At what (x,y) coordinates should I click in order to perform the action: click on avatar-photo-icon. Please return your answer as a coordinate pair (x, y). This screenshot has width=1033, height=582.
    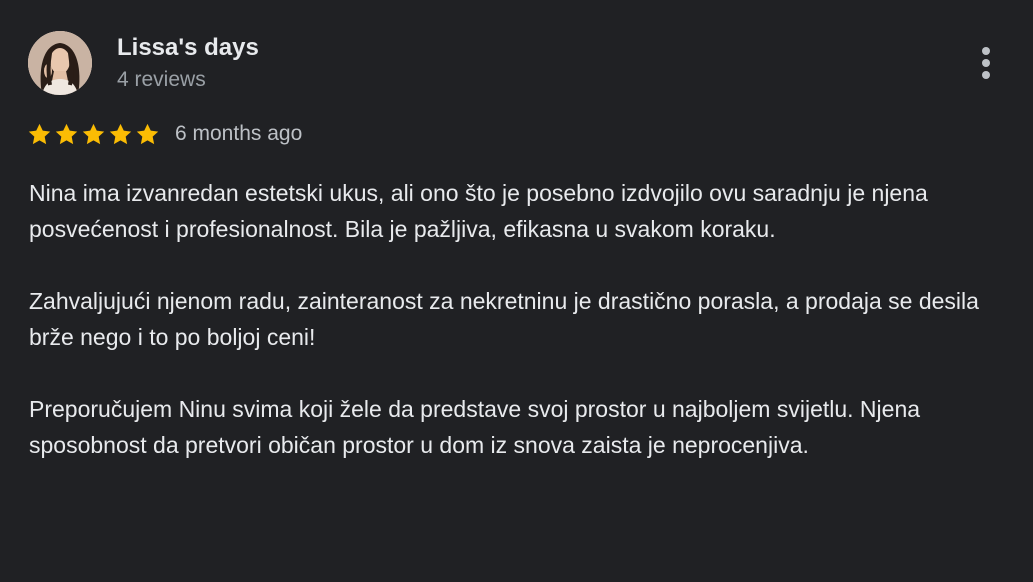
    Looking at the image, I should click on (60, 63).